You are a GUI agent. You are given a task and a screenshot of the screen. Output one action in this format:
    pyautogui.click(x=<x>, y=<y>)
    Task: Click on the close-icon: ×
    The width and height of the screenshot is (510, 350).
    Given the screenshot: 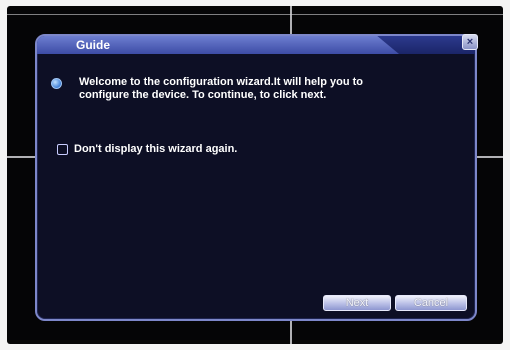 What is the action you would take?
    pyautogui.click(x=470, y=42)
    